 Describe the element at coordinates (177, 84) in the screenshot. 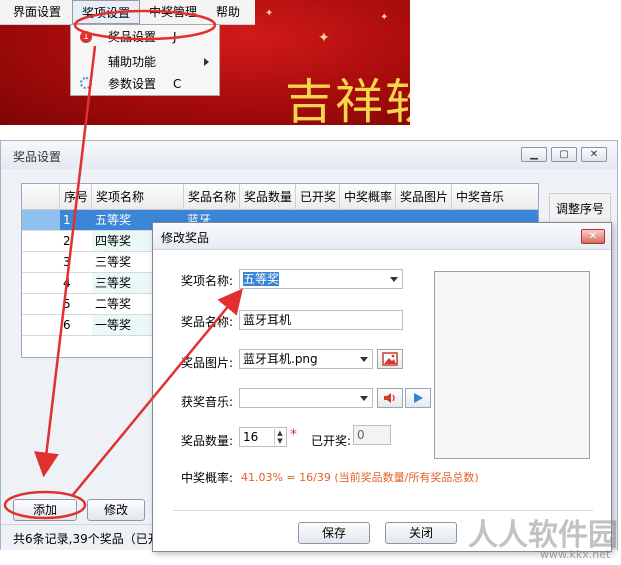

I see `shortcut-key: C` at that location.